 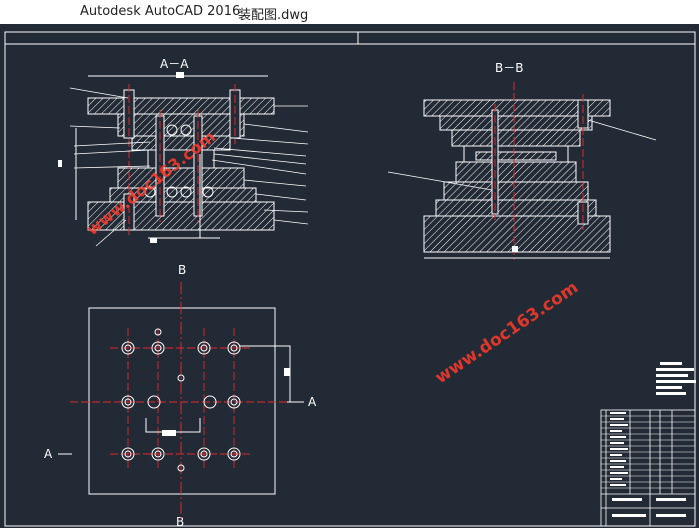 I want to click on section-aa-label: A－A, so click(x=174, y=64).